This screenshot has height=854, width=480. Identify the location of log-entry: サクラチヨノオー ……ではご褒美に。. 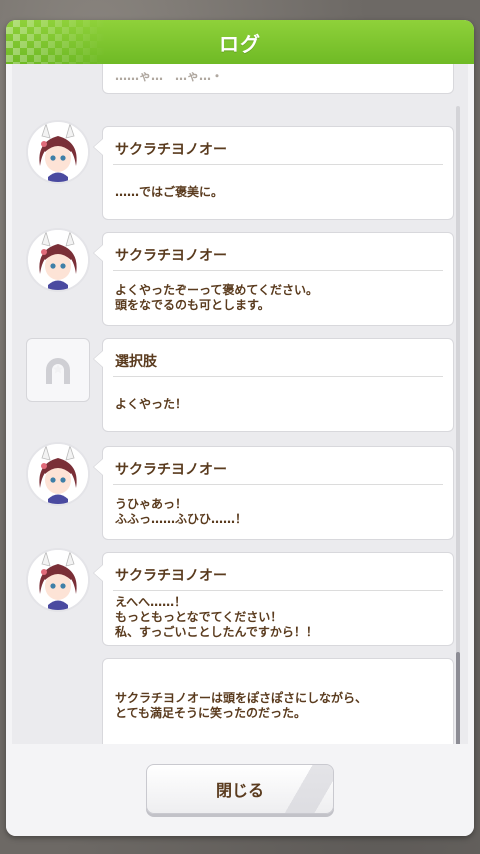
(273, 173).